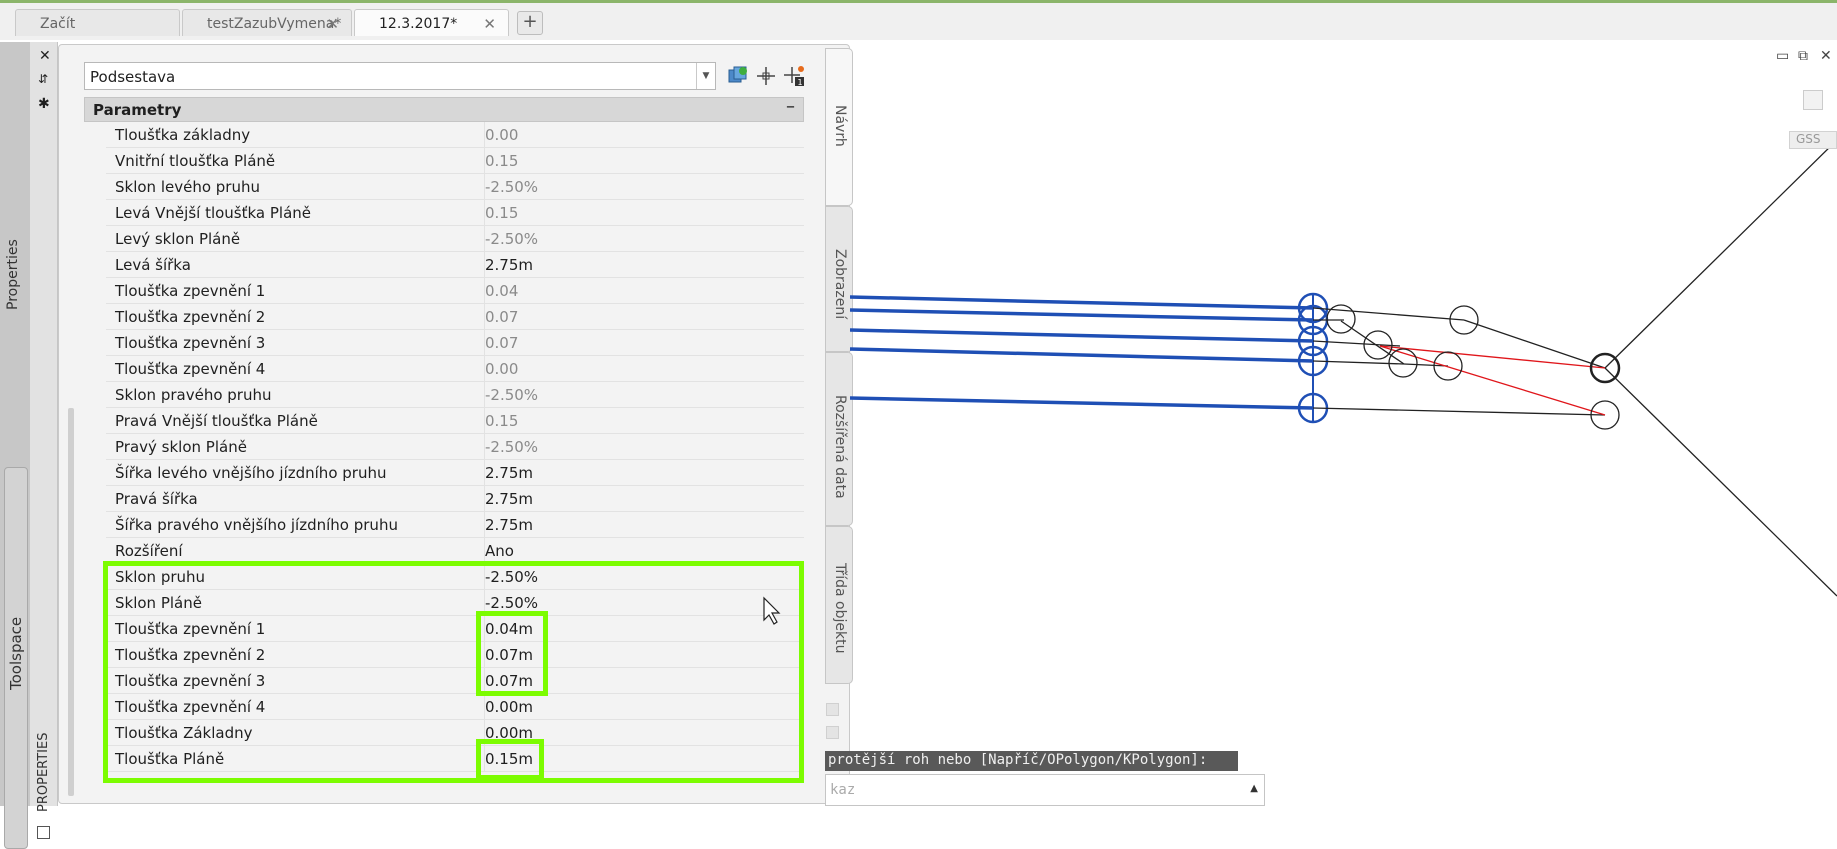  What do you see at coordinates (256, 525) in the screenshot?
I see `property-label: Šířka pravého vnějšího jízdního pruhu` at bounding box center [256, 525].